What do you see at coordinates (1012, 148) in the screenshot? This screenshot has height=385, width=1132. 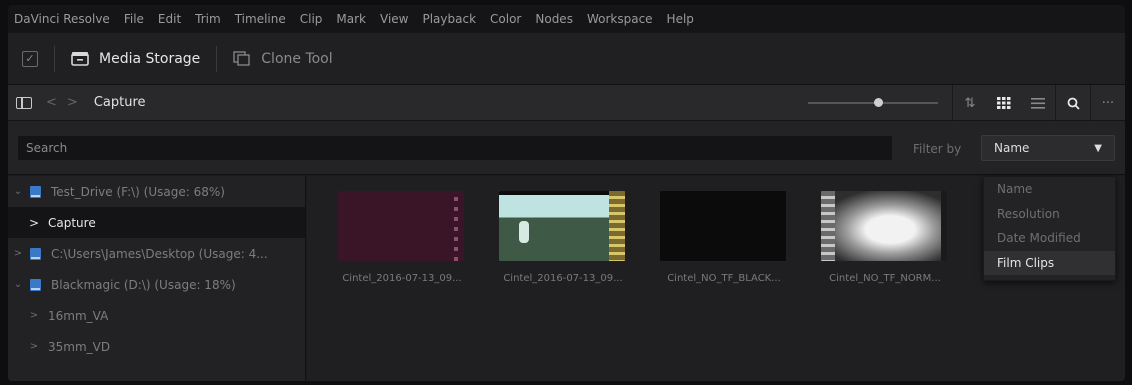 I see `filter-dropdown-value: Name` at bounding box center [1012, 148].